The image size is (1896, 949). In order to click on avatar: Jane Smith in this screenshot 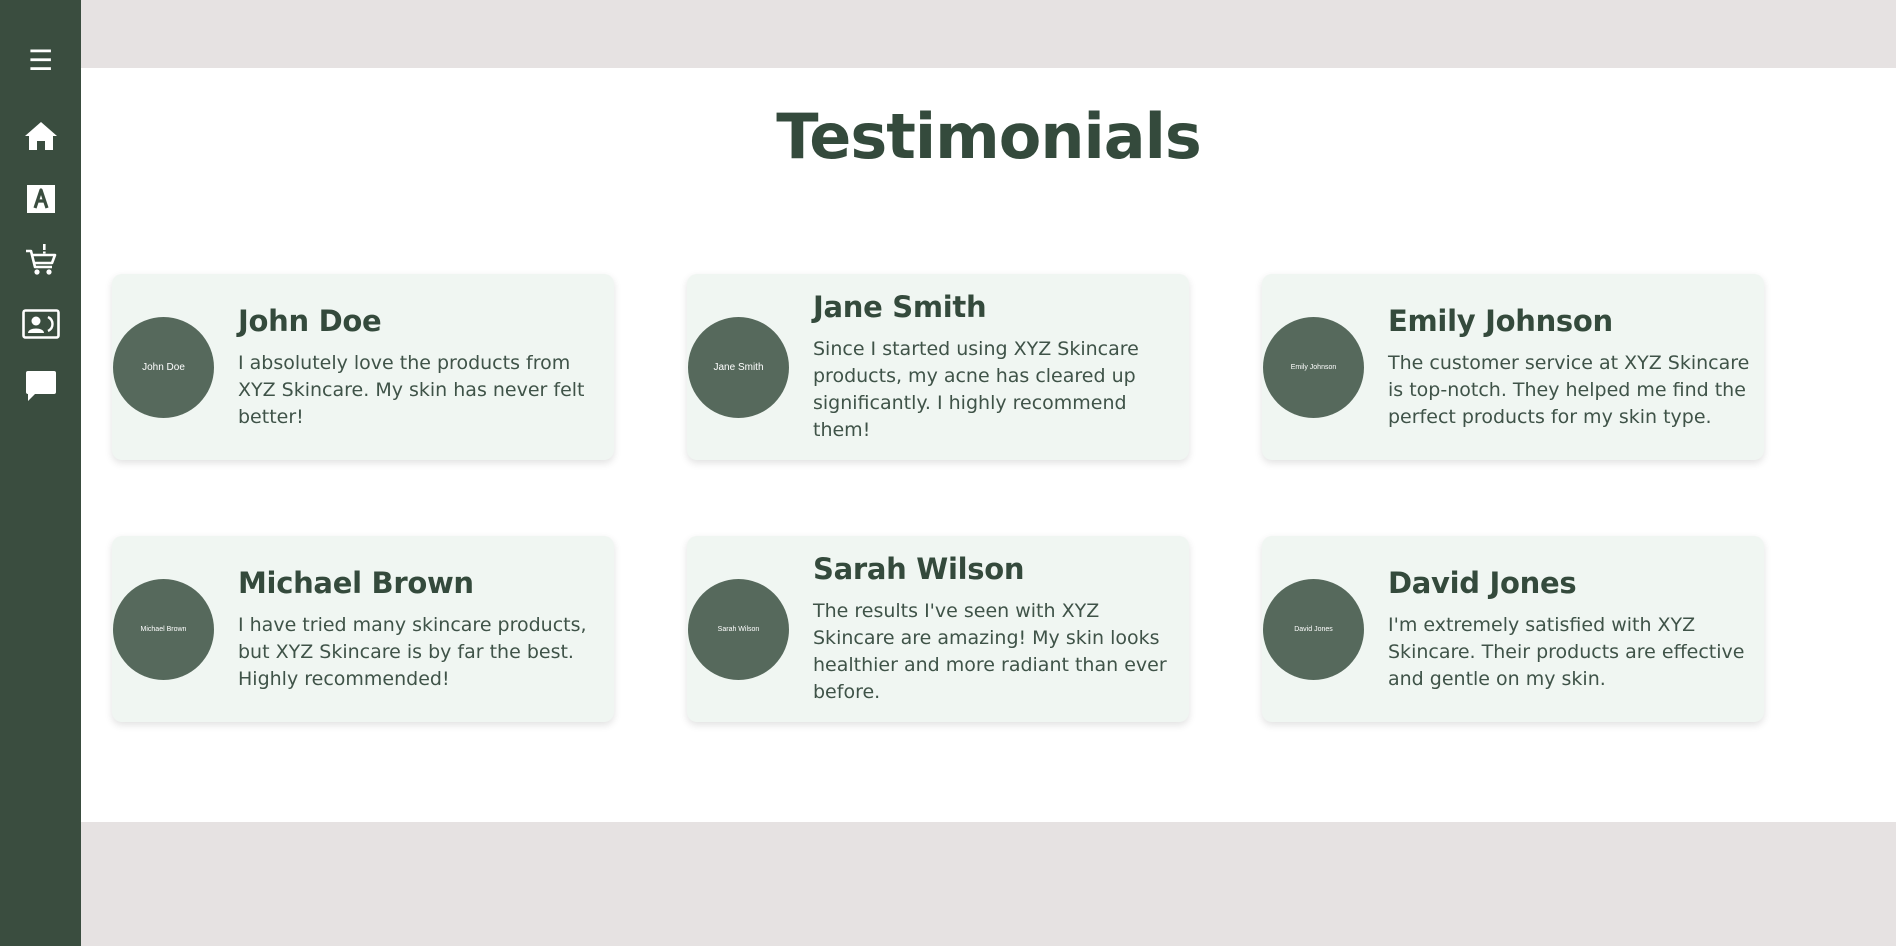, I will do `click(738, 367)`.